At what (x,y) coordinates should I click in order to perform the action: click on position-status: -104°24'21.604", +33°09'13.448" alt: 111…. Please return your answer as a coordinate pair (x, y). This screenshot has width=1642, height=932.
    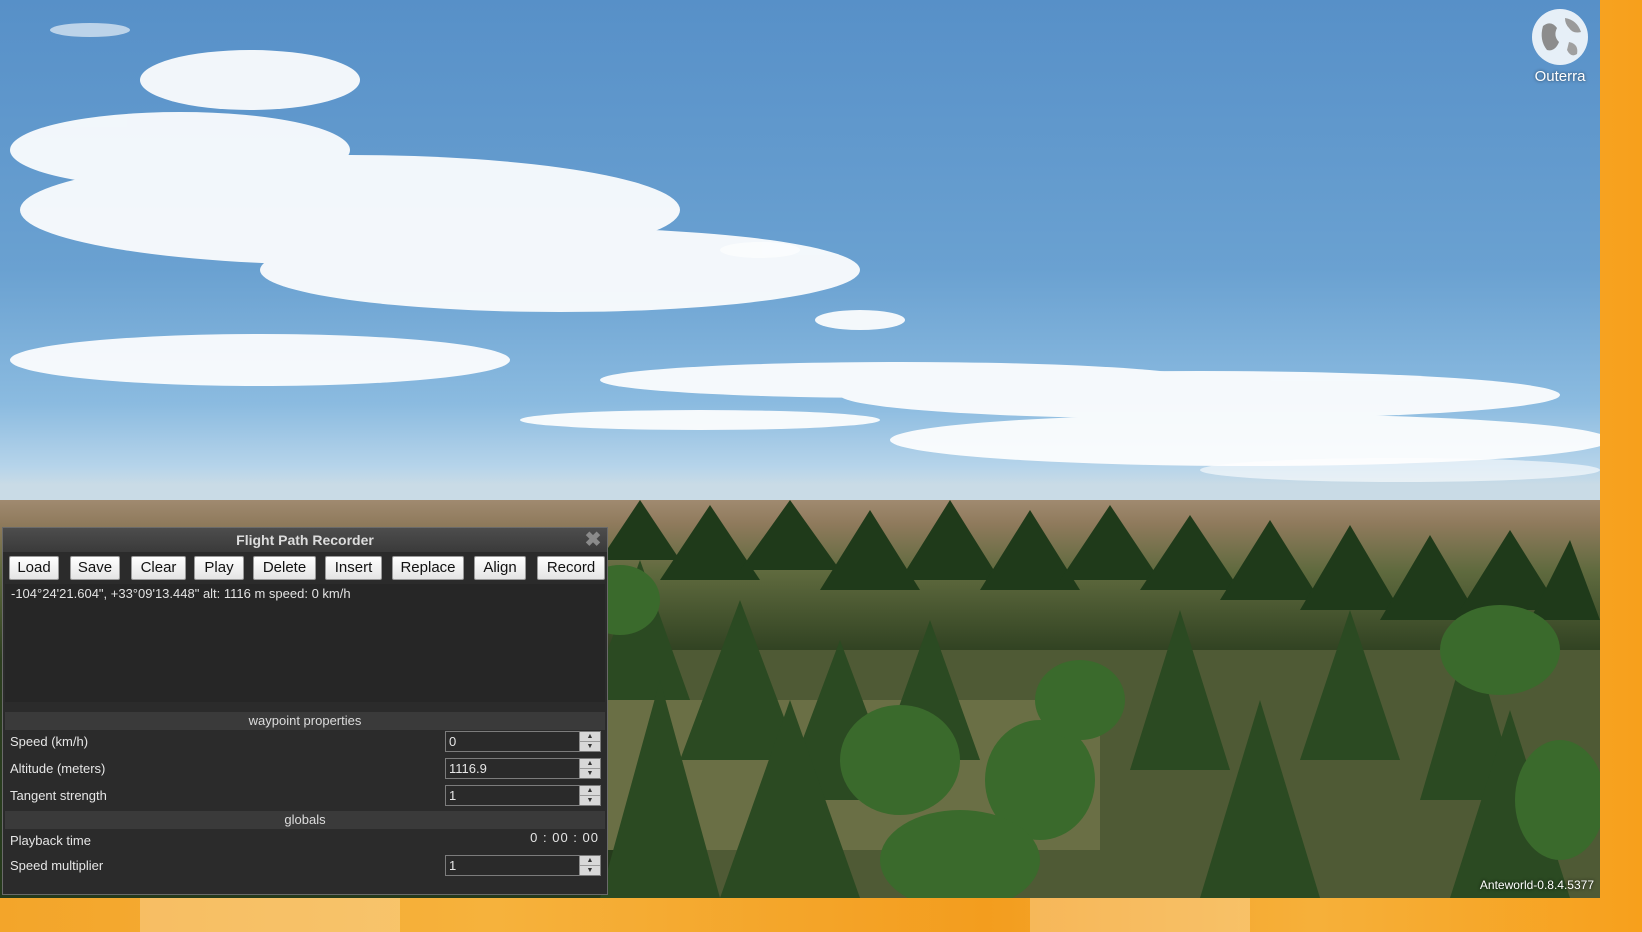
    Looking at the image, I should click on (181, 593).